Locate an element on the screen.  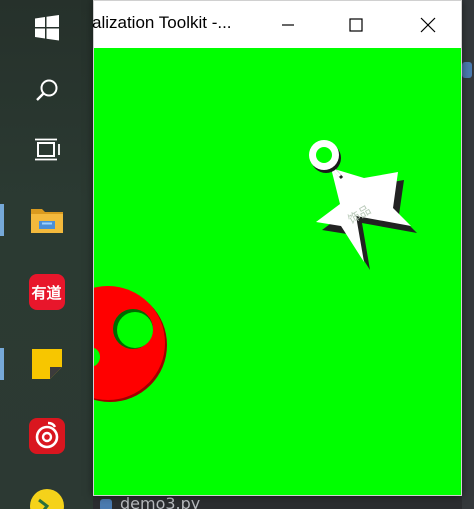
file-explorer-button is located at coordinates (46, 220).